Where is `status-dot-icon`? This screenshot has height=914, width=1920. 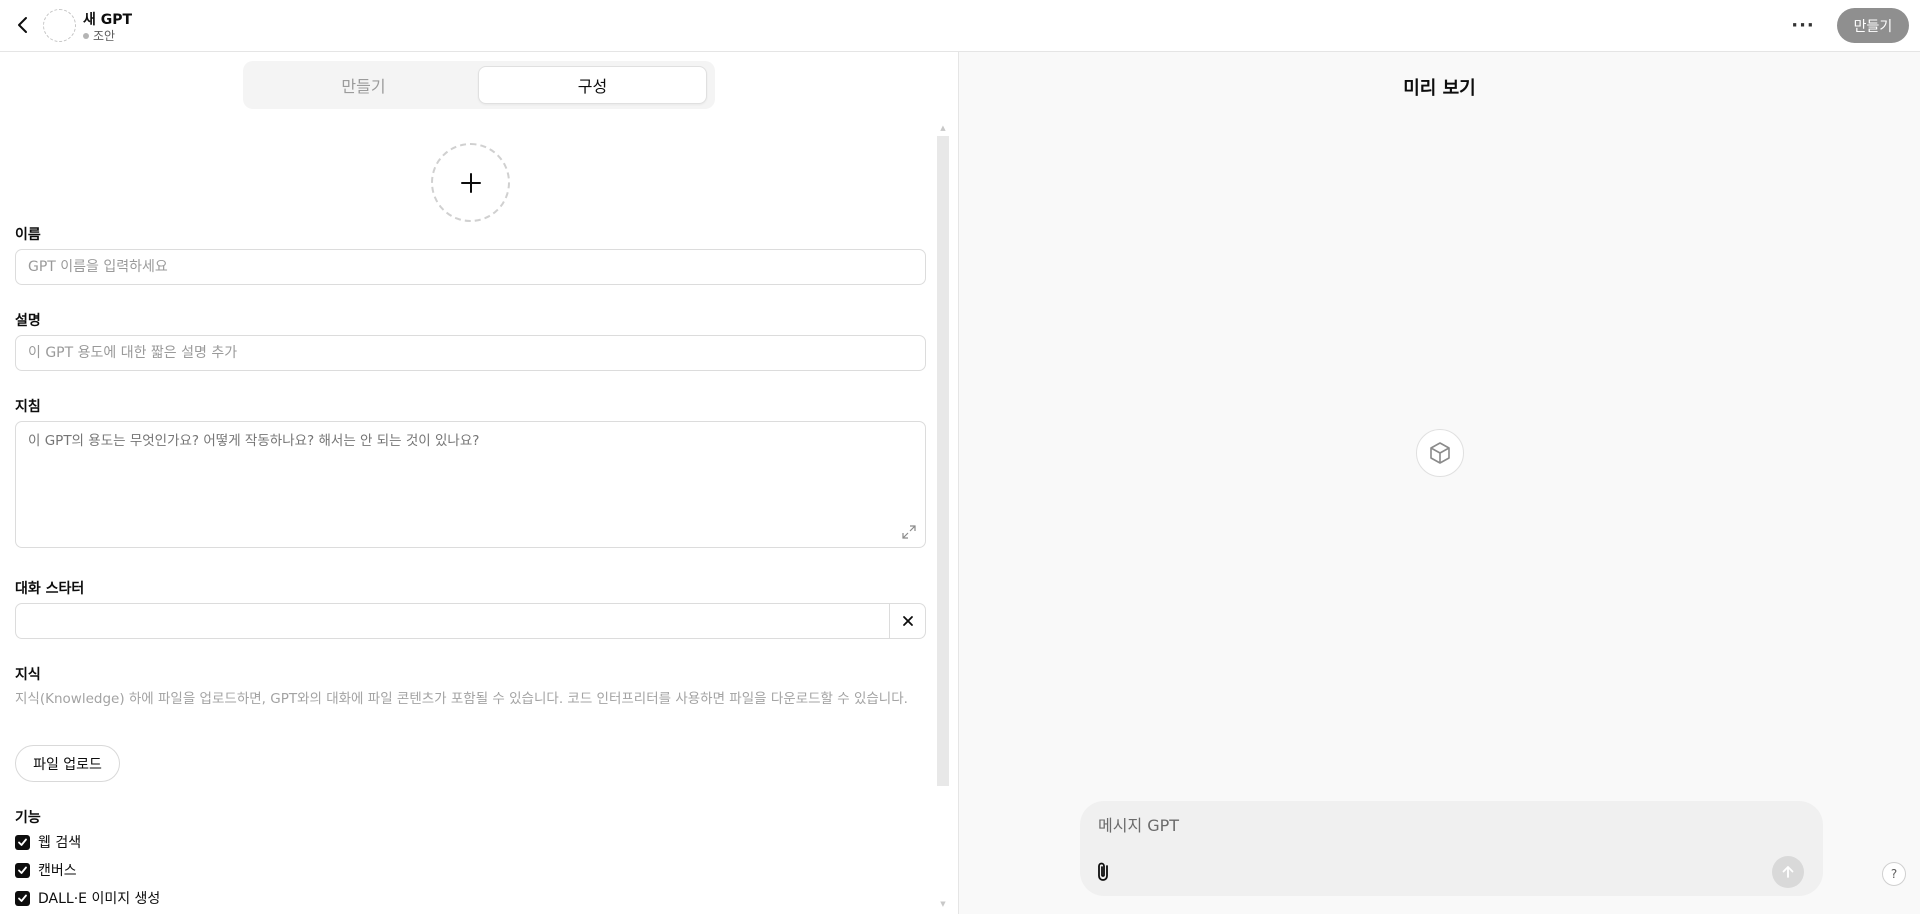
status-dot-icon is located at coordinates (86, 35).